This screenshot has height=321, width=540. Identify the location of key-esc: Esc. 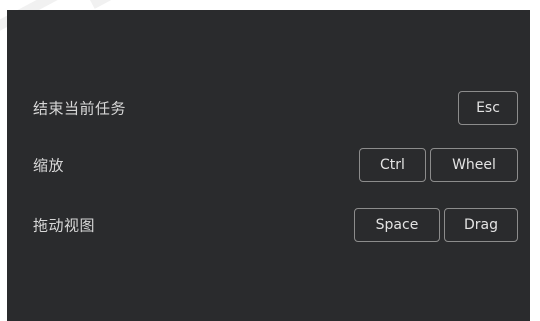
(488, 108).